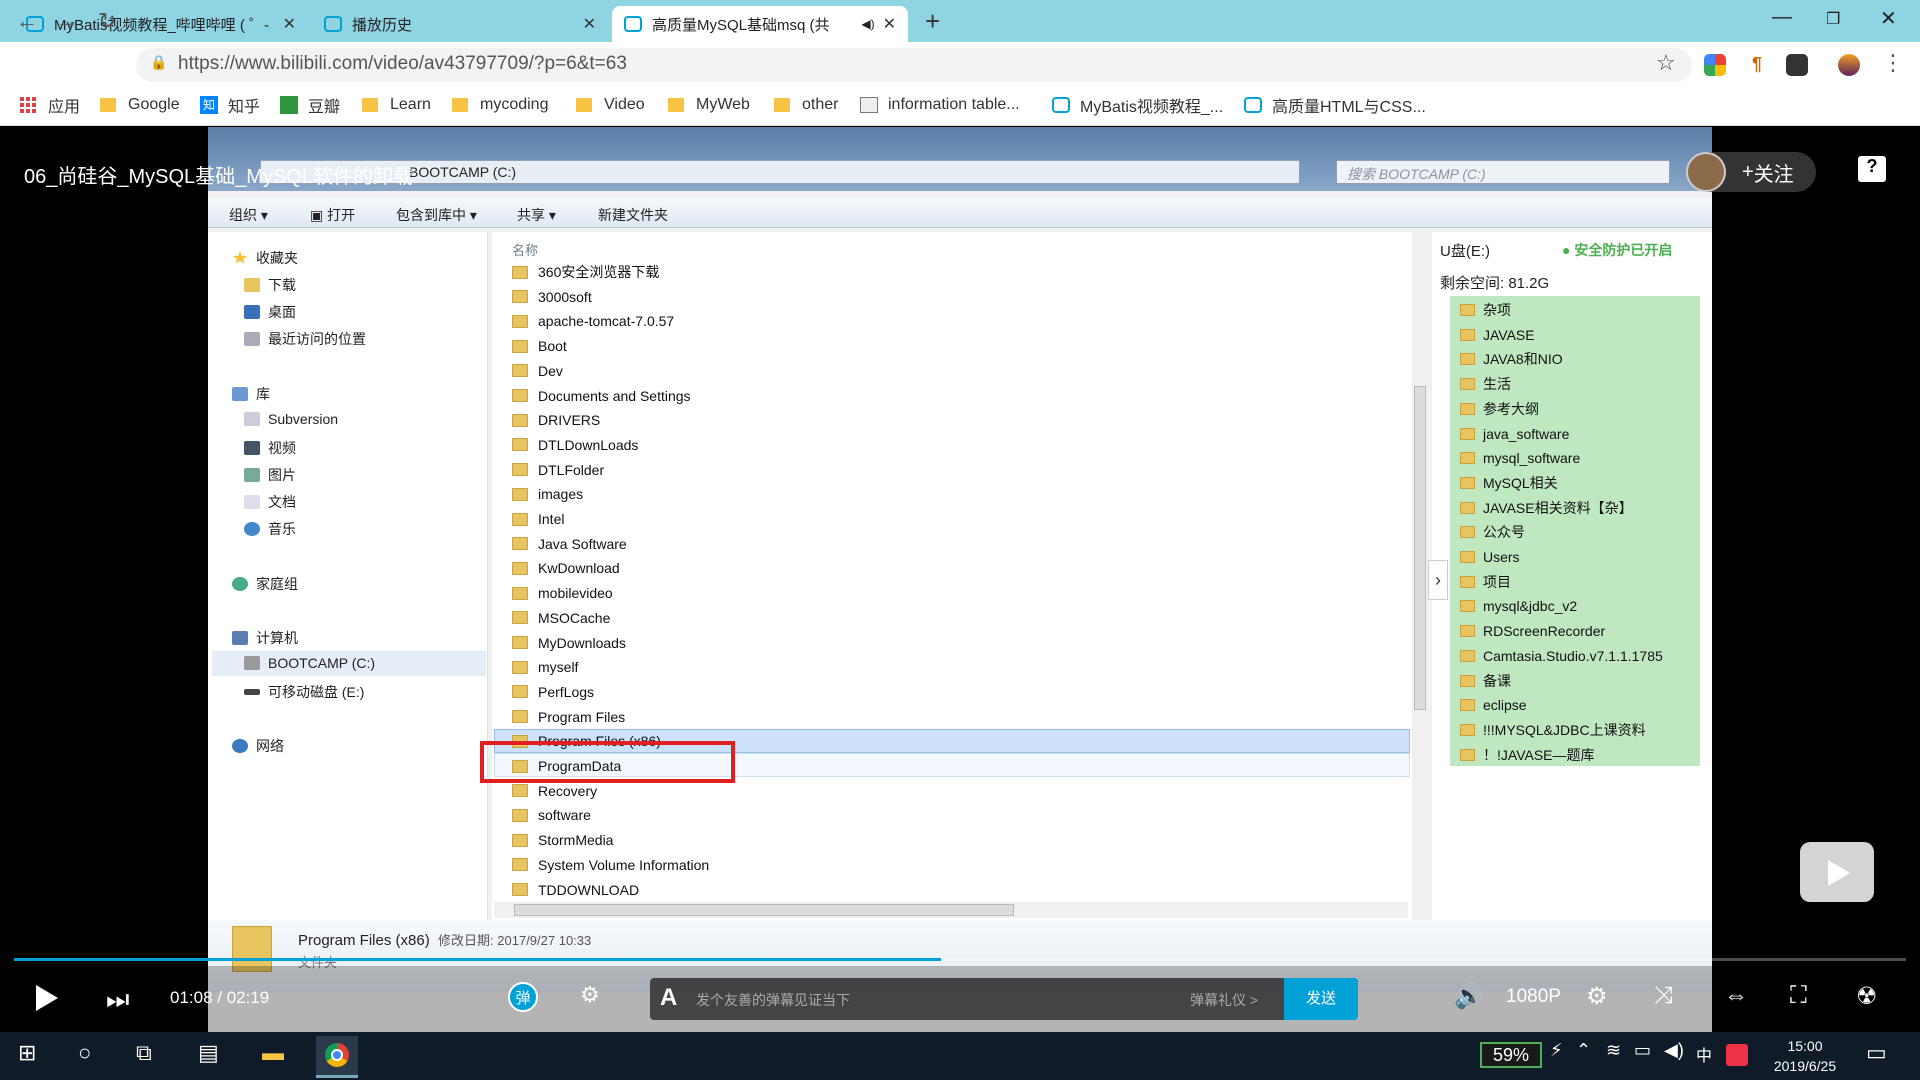  Describe the element at coordinates (568, 717) in the screenshot. I see `file-row: Program Files` at that location.